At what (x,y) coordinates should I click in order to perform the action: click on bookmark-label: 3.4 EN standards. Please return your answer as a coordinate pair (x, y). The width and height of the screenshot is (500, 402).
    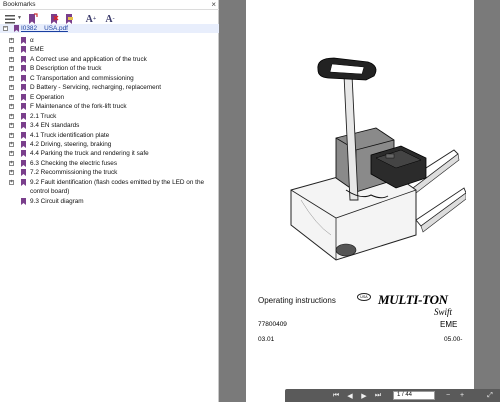
    Looking at the image, I should click on (55, 126).